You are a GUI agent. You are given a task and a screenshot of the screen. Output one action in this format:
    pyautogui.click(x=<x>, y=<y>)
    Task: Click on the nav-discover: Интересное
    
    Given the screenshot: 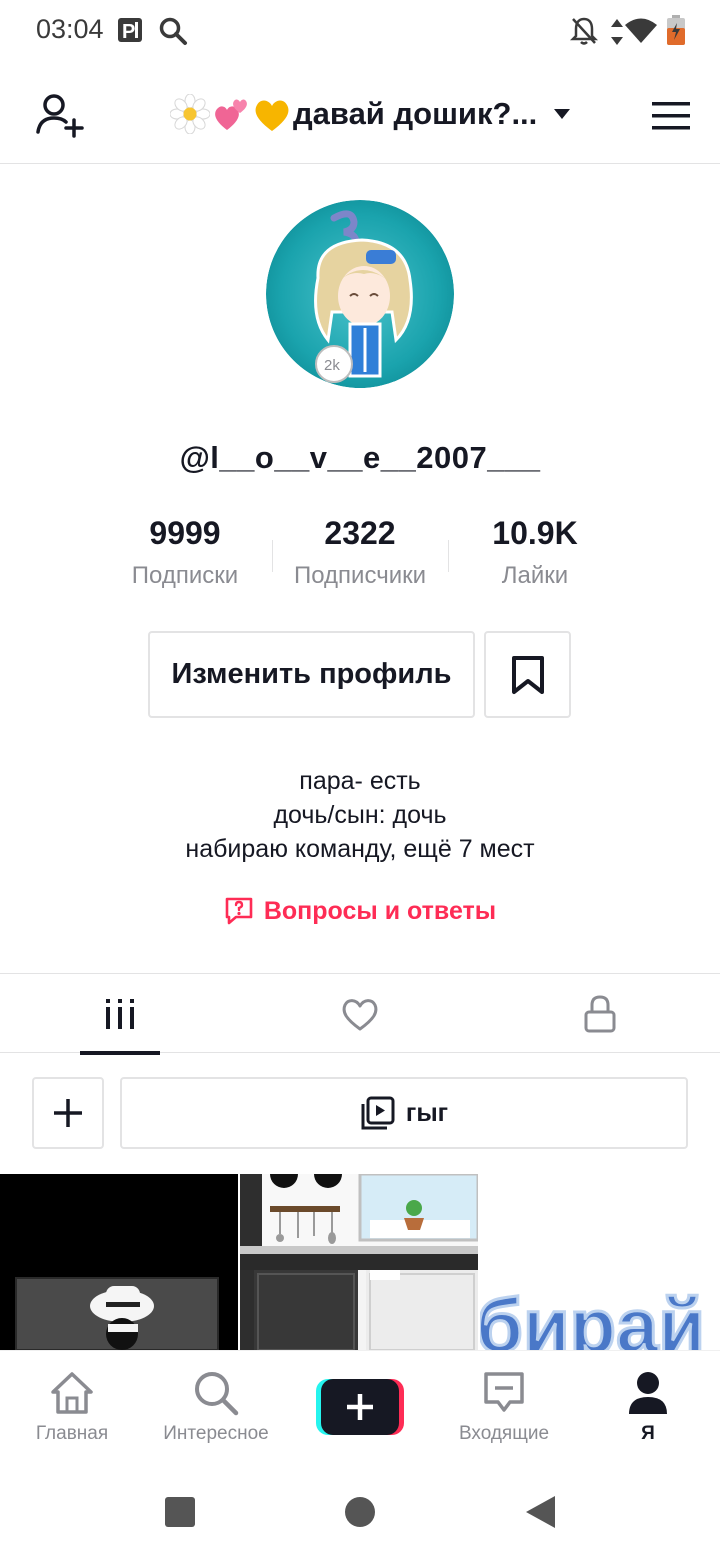 What is the action you would take?
    pyautogui.click(x=216, y=1407)
    